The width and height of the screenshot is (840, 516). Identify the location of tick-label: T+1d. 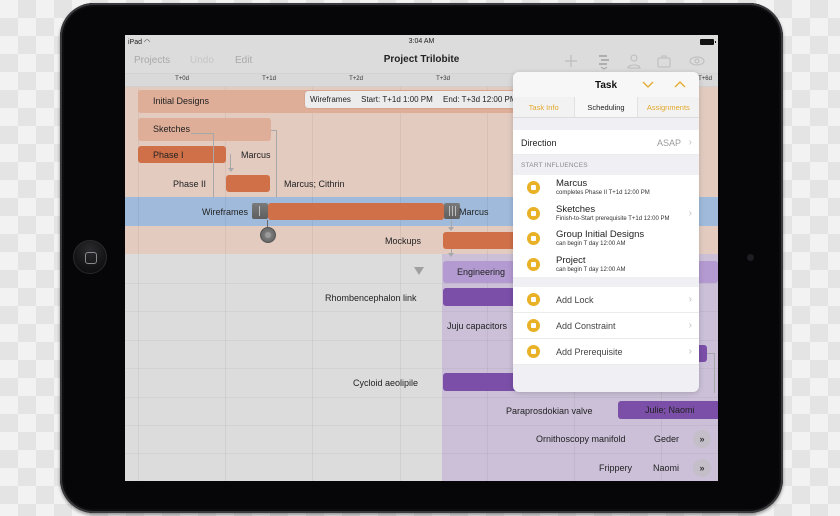
(269, 79).